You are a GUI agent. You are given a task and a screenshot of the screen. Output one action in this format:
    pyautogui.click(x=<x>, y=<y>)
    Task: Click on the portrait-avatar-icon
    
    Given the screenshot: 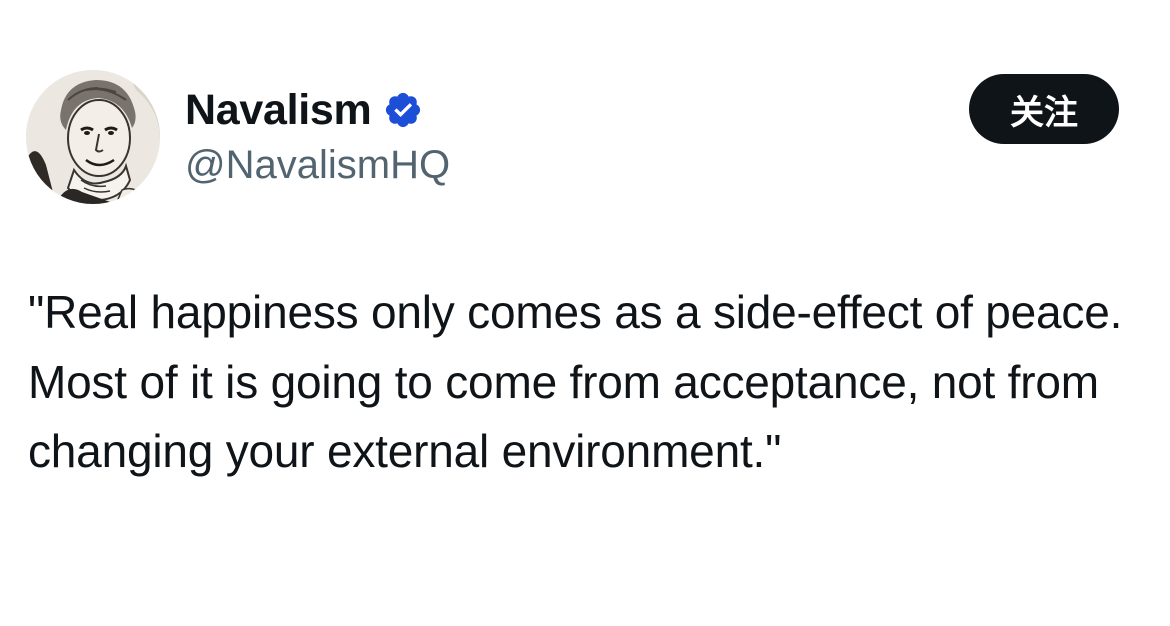 What is the action you would take?
    pyautogui.click(x=93, y=137)
    